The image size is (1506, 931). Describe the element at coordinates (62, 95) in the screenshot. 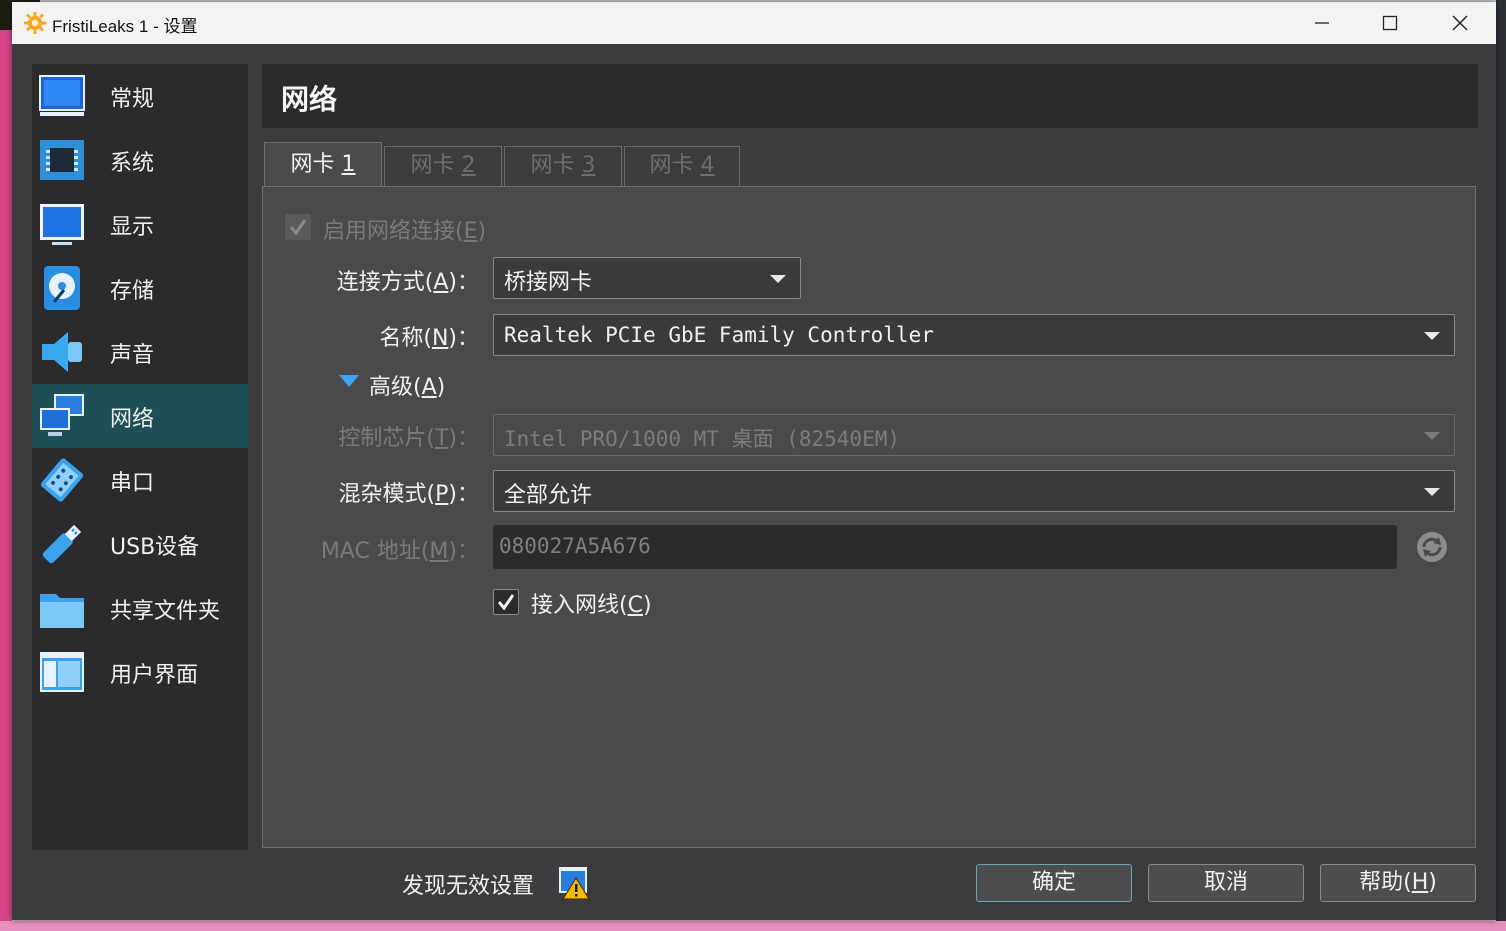

I see `monitor-icon` at that location.